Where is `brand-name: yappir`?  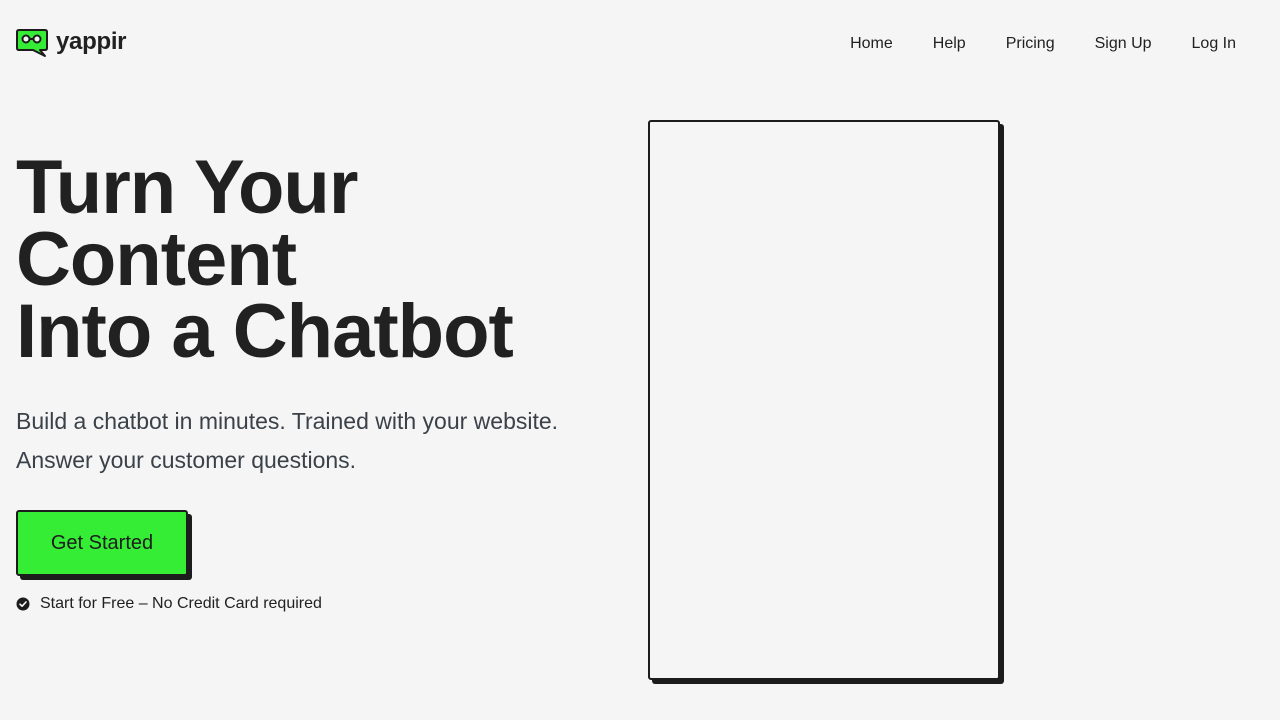 brand-name: yappir is located at coordinates (91, 41).